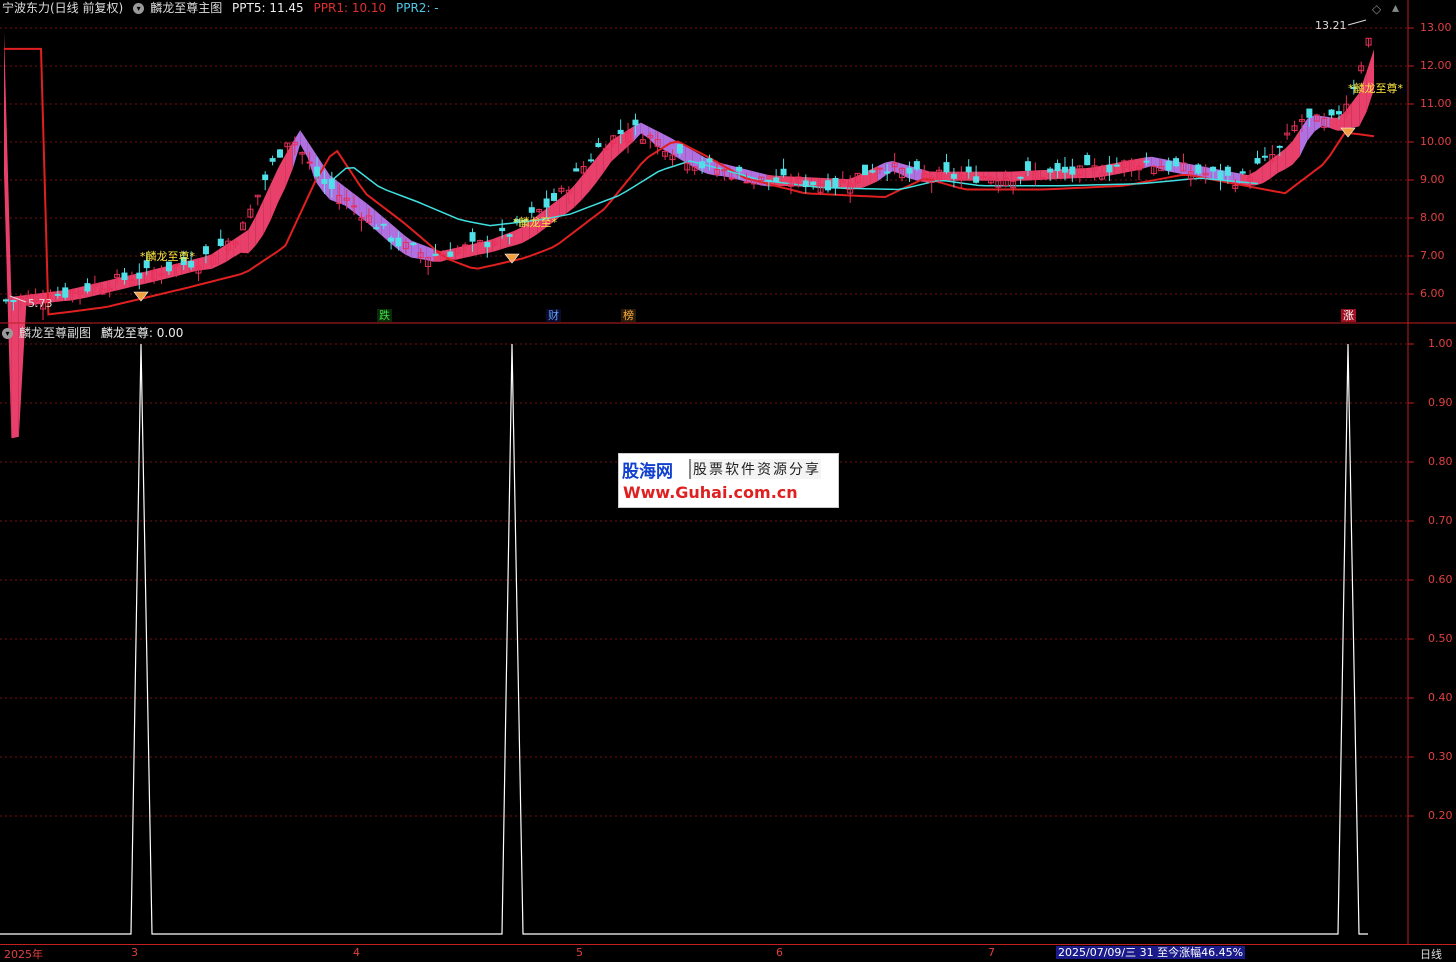  I want to click on indicator-menu-icon: ▾, so click(139, 8).